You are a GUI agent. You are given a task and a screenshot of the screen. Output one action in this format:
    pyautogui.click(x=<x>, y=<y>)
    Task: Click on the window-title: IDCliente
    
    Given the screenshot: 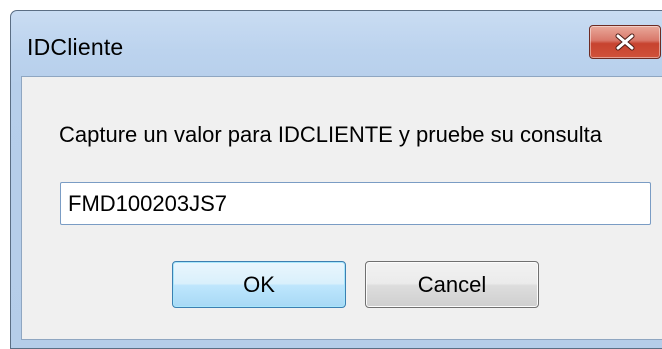 What is the action you would take?
    pyautogui.click(x=75, y=47)
    